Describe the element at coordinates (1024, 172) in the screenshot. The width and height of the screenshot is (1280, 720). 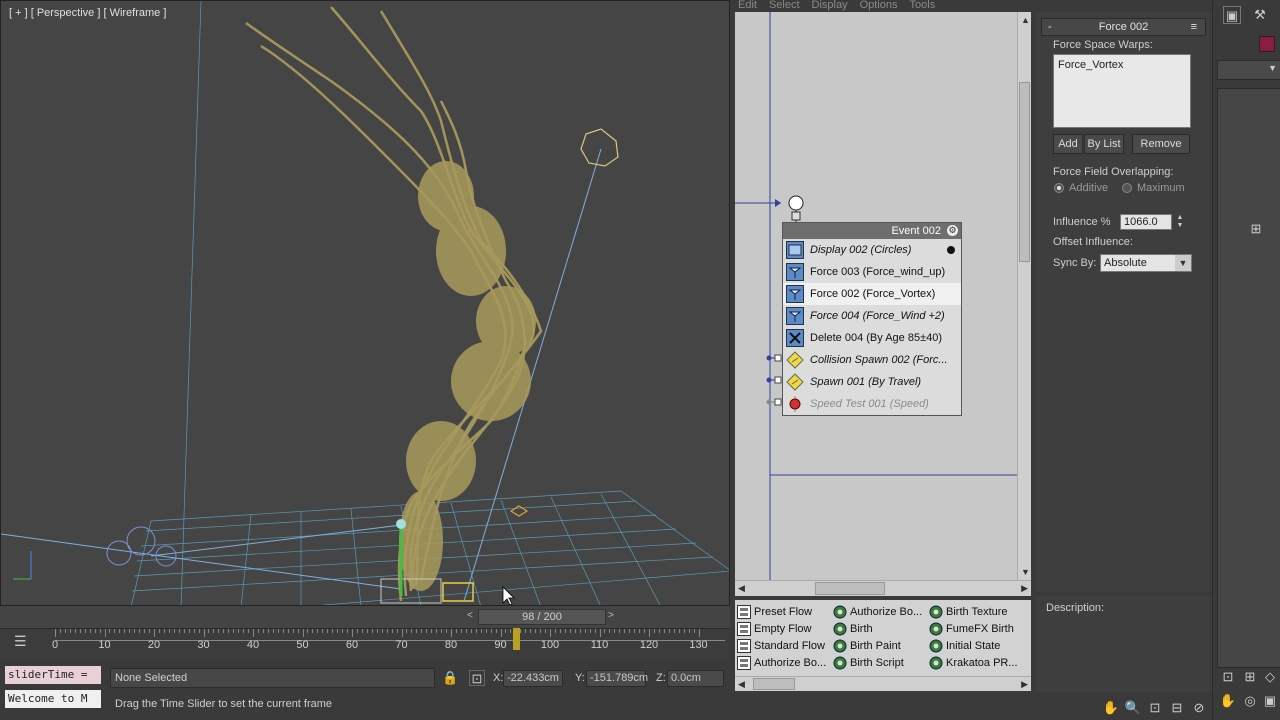
I see `vscroll-thumb` at that location.